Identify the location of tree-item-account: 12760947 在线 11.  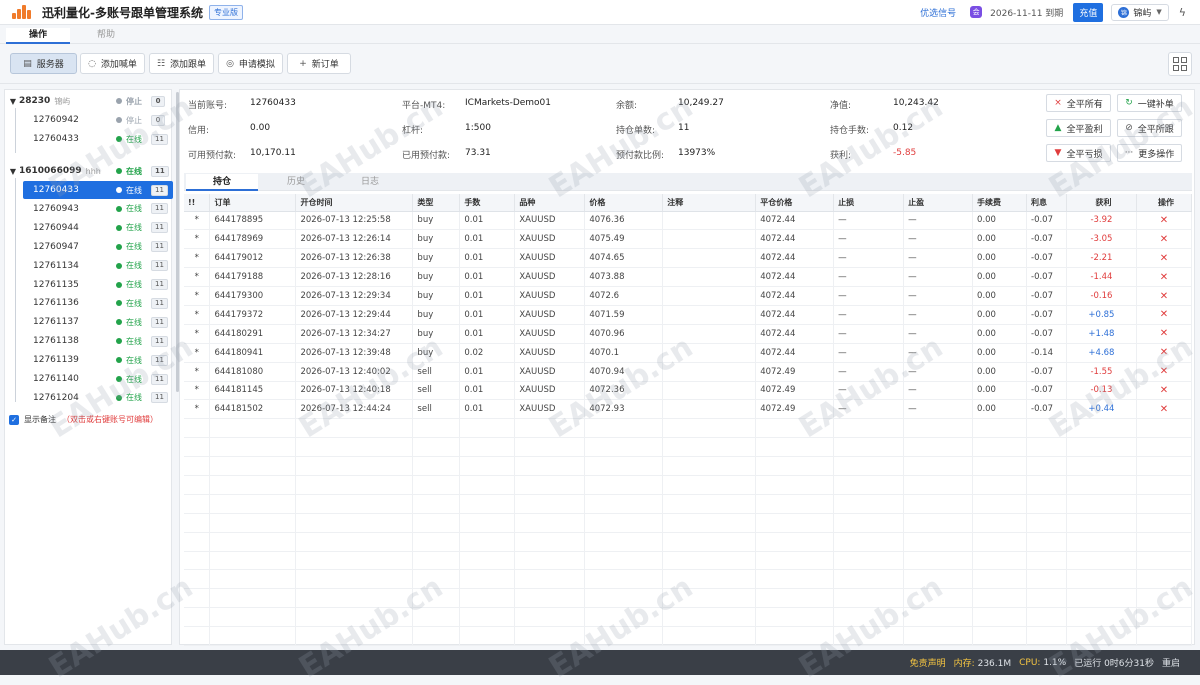
(86, 247).